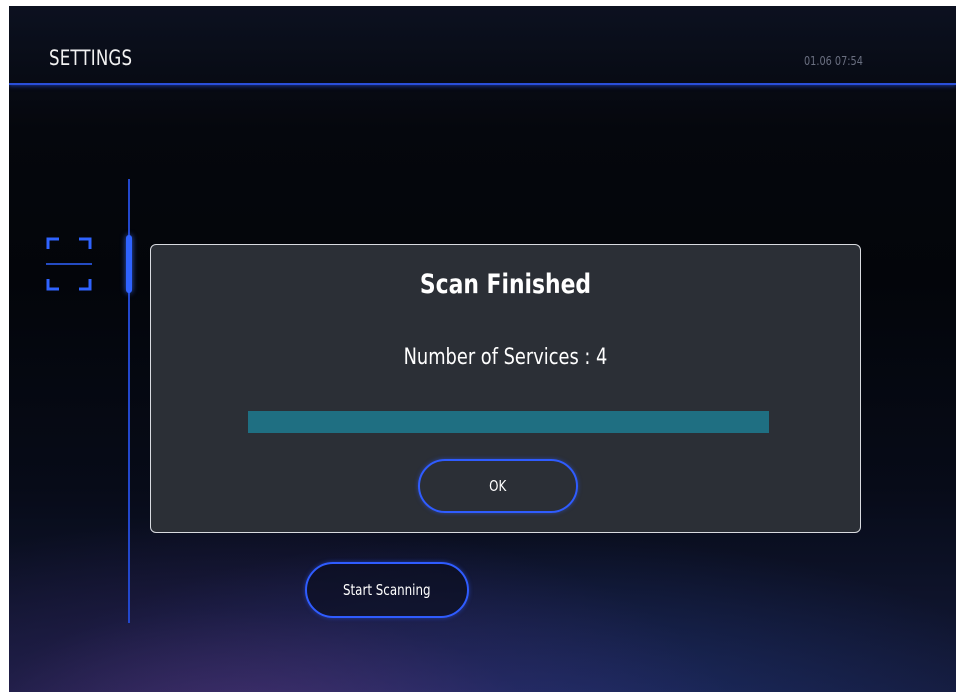 The image size is (962, 693). What do you see at coordinates (833, 61) in the screenshot?
I see `clock-display: 01.06 07:54` at bounding box center [833, 61].